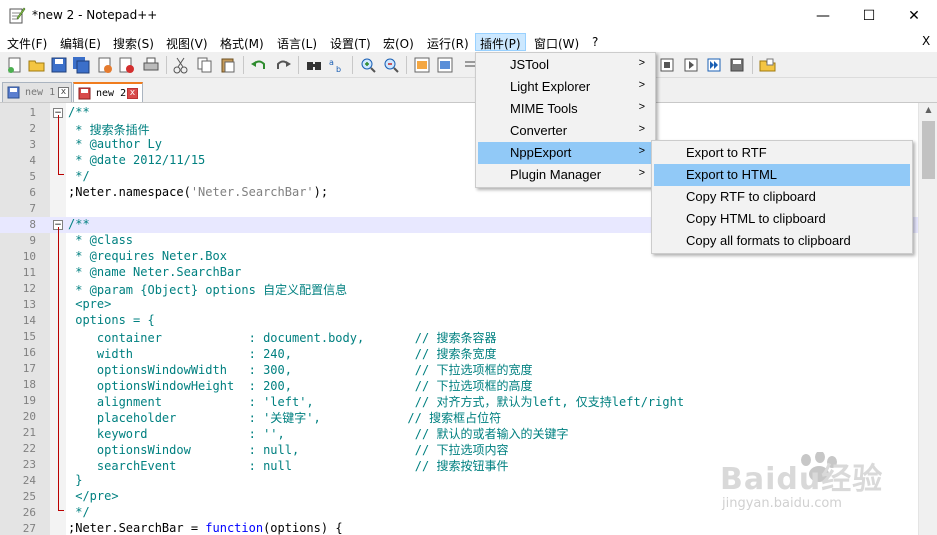 This screenshot has width=937, height=535. Describe the element at coordinates (133, 42) in the screenshot. I see `menu-search: 搜索(S)` at that location.